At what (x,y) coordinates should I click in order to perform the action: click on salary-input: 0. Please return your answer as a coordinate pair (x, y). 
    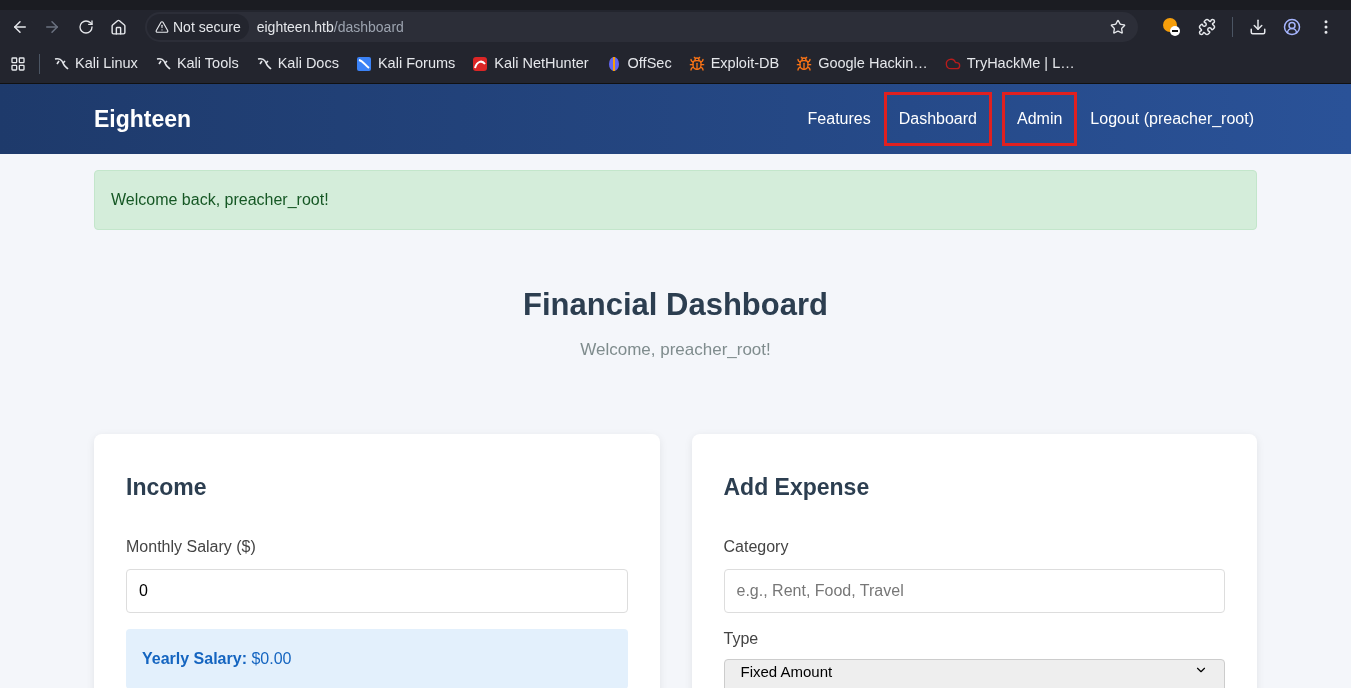
    Looking at the image, I should click on (377, 590).